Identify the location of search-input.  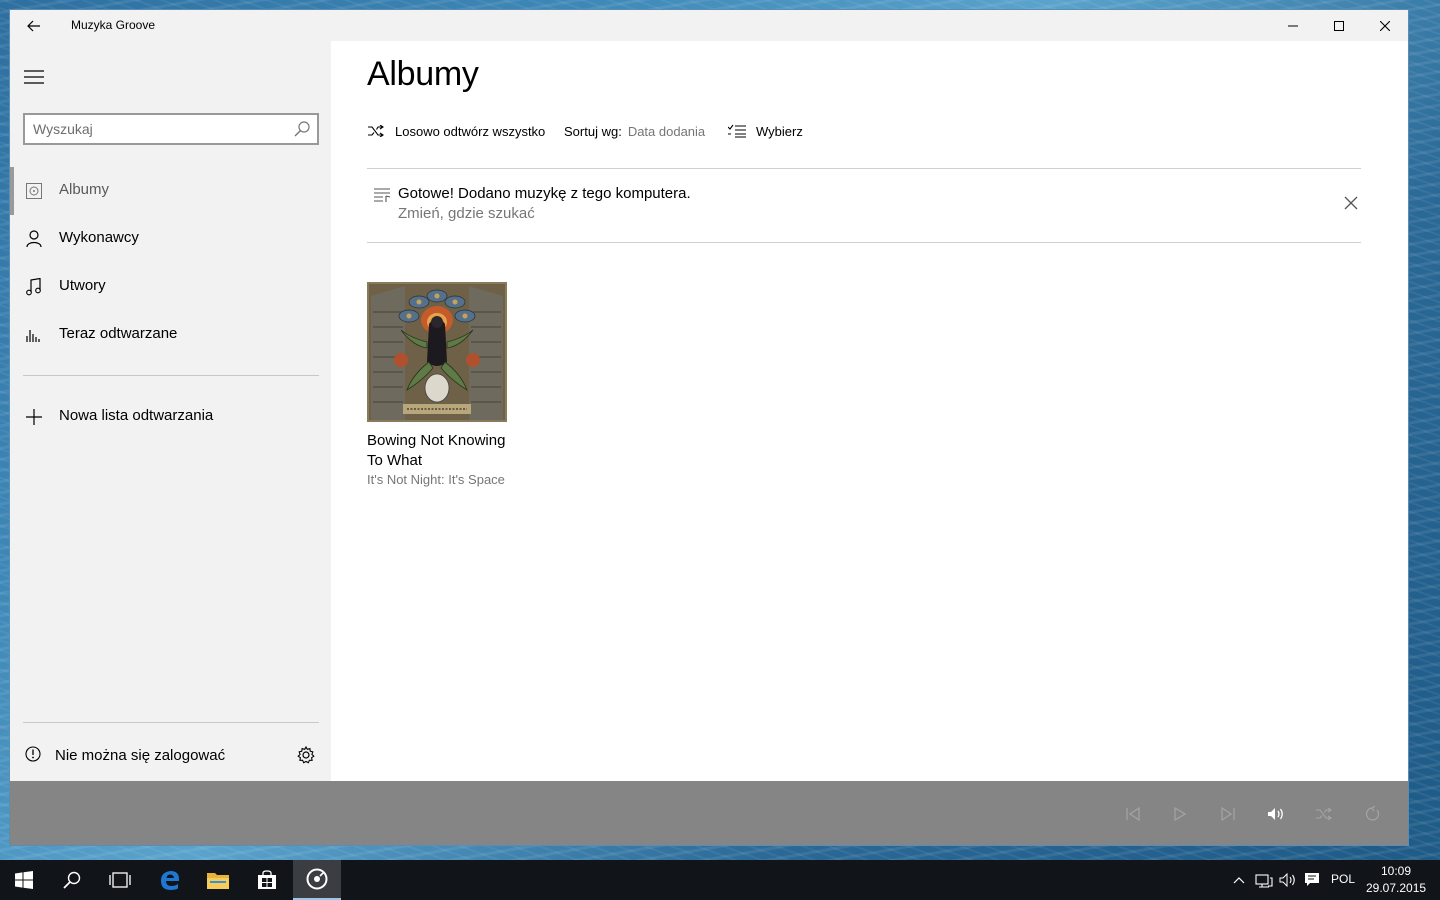
(158, 129).